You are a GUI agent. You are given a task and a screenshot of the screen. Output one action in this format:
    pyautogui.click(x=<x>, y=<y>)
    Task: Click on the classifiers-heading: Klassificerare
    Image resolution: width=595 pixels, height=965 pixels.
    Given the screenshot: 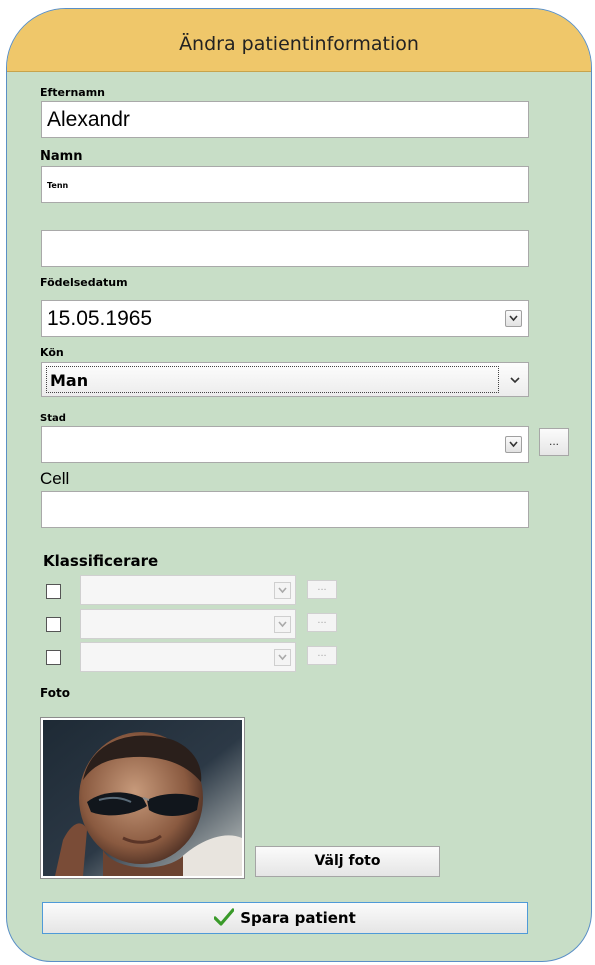 What is the action you would take?
    pyautogui.click(x=101, y=561)
    